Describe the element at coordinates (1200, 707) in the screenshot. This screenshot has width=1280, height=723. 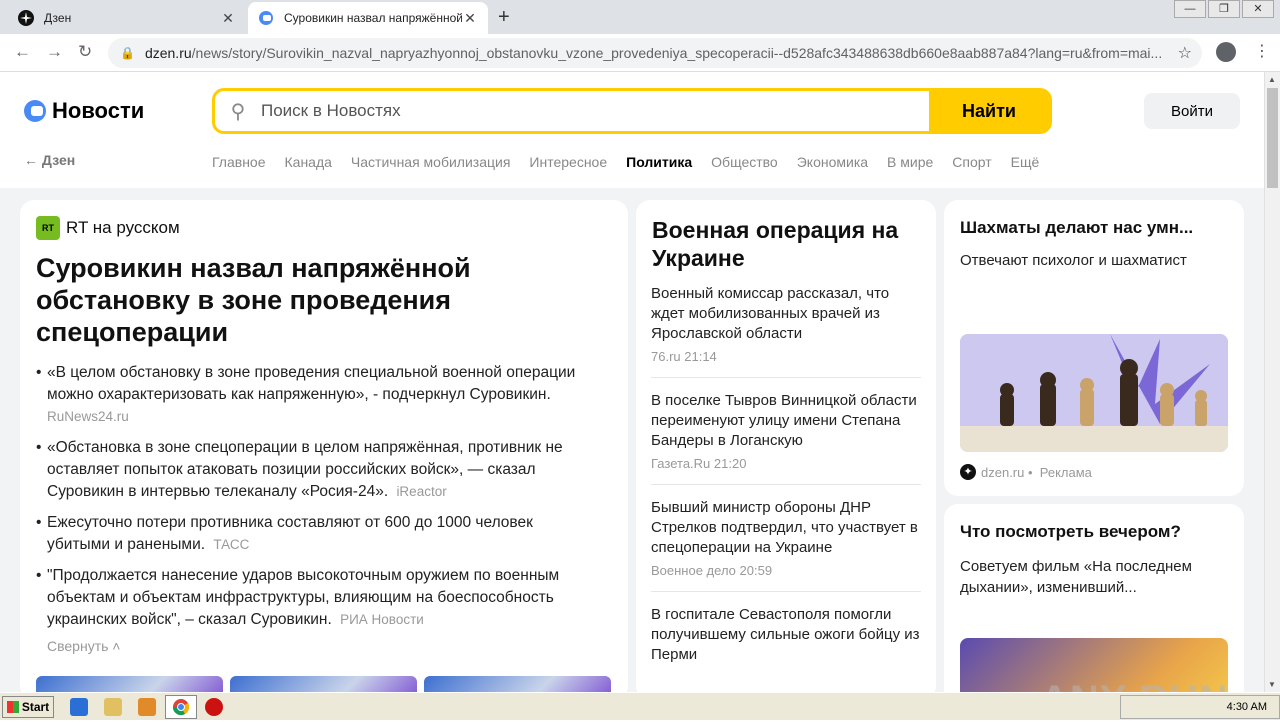
I see `system-tray: 4:30 AM` at that location.